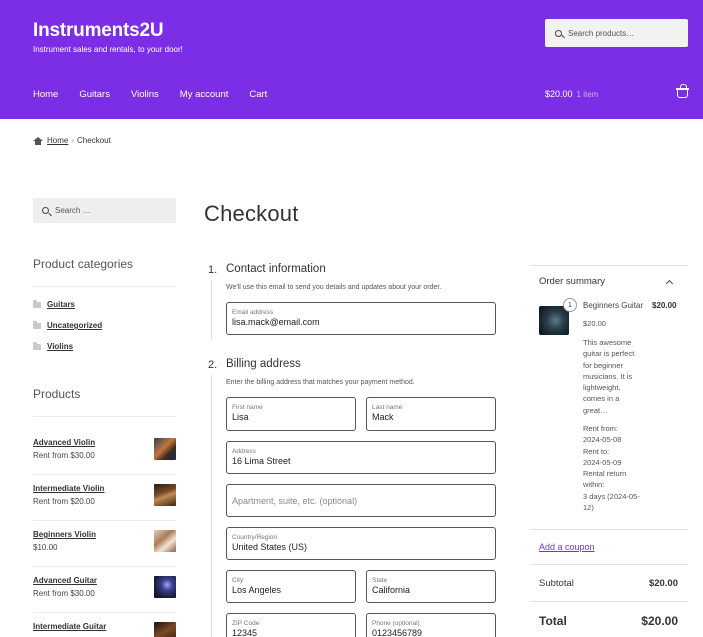 Image resolution: width=703 pixels, height=637 pixels. Describe the element at coordinates (104, 449) in the screenshot. I see `product-item: Advanced Violin Rent from $30.00` at that location.